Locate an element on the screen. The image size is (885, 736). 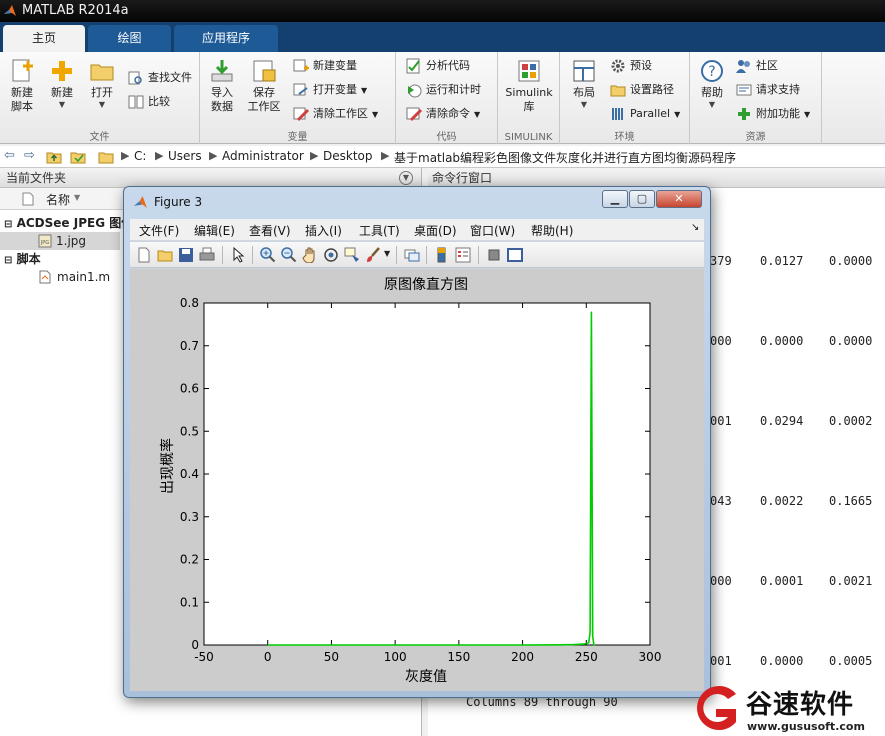
dock-arrow-icon: ↘ is located at coordinates (695, 227).